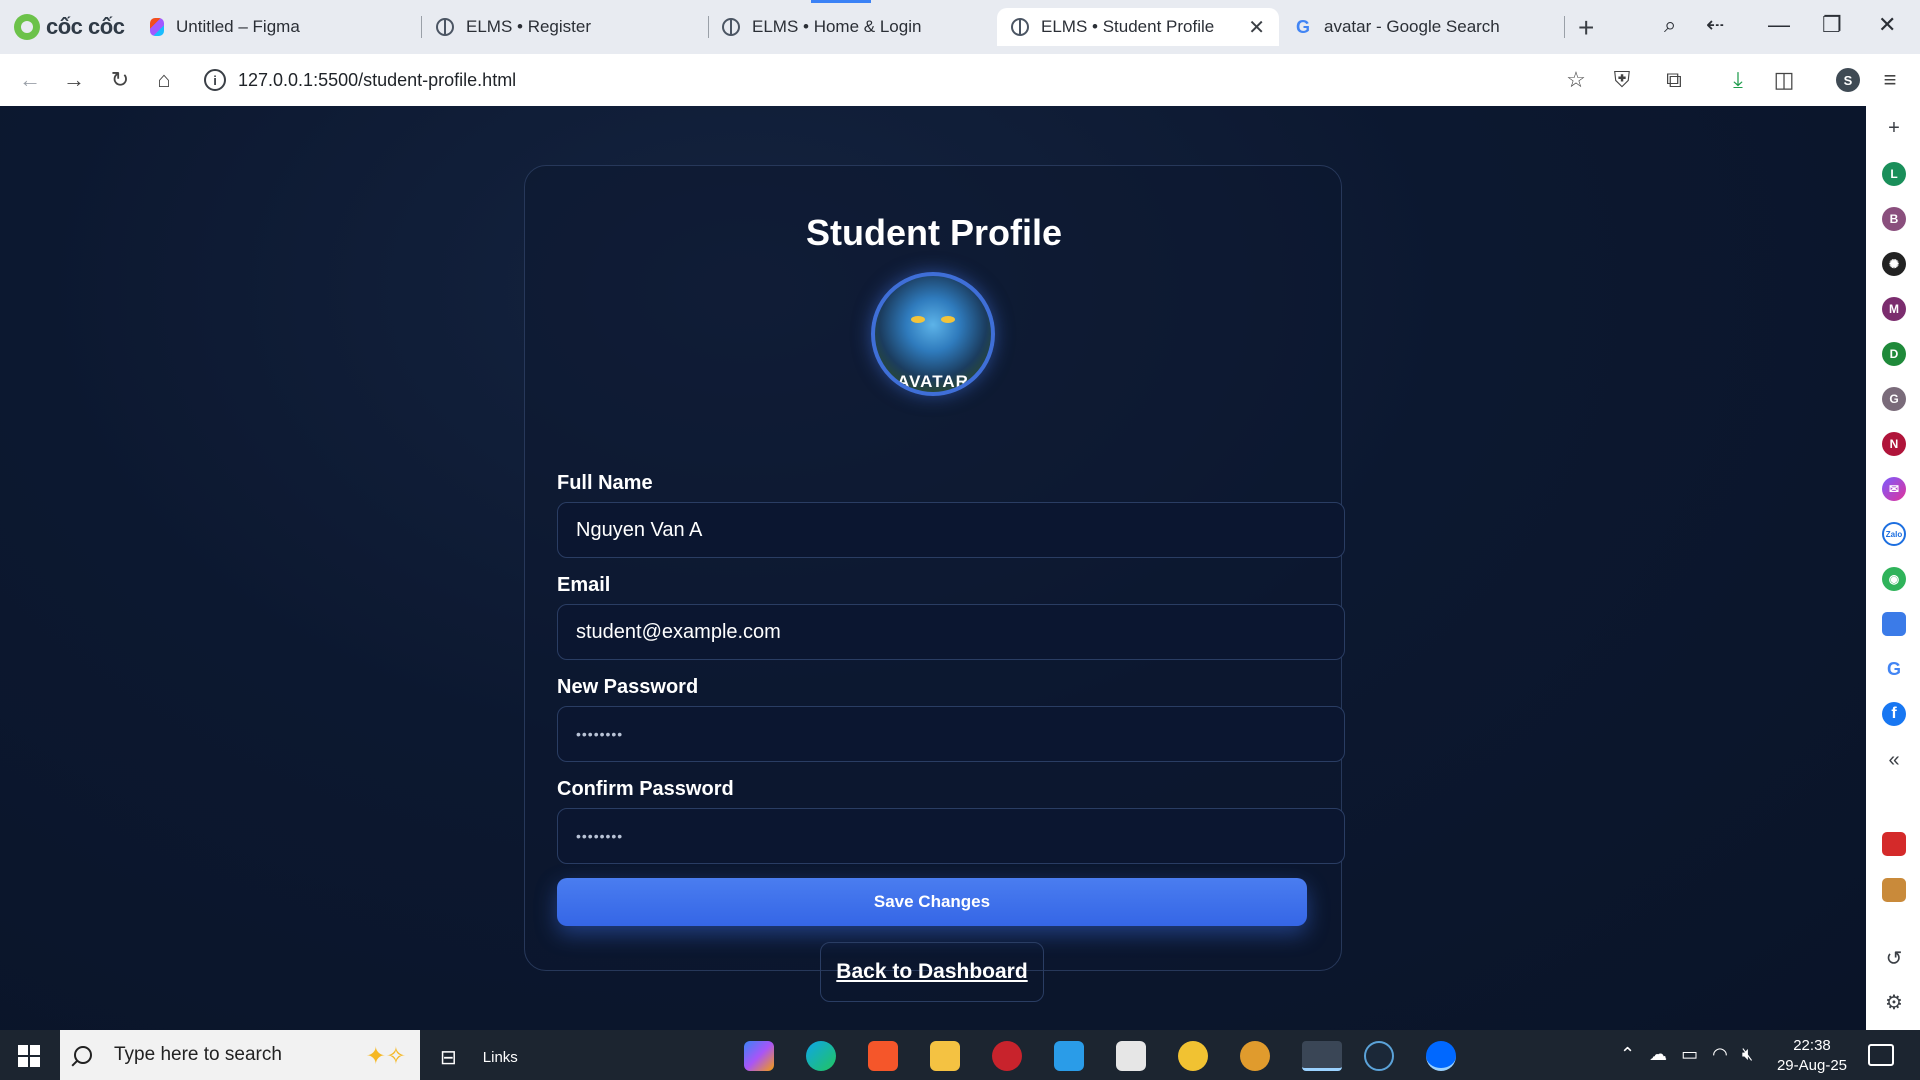 This screenshot has width=1920, height=1080. I want to click on chatgpt-icon: ✺, so click(1894, 264).